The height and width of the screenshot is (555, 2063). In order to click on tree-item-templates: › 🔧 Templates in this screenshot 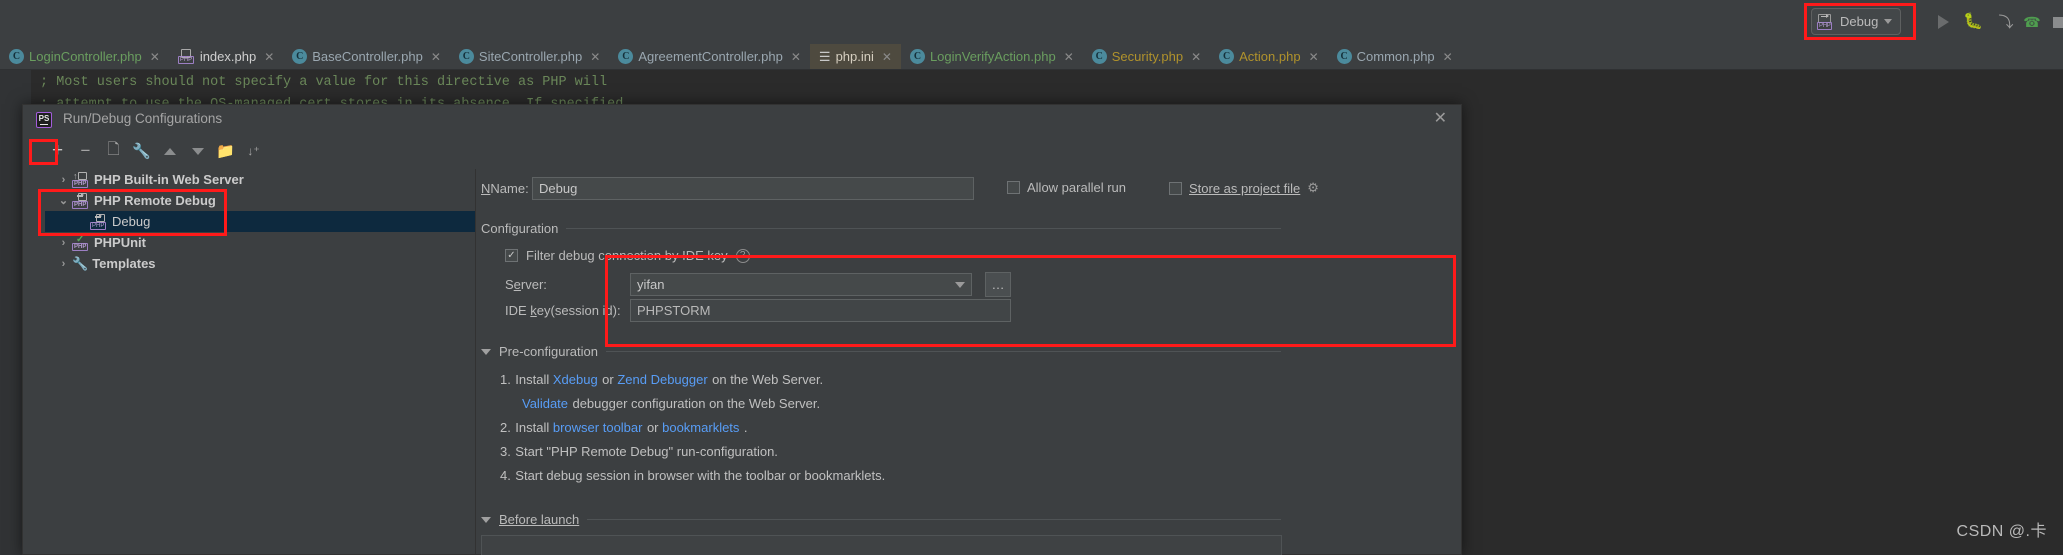, I will do `click(260, 263)`.